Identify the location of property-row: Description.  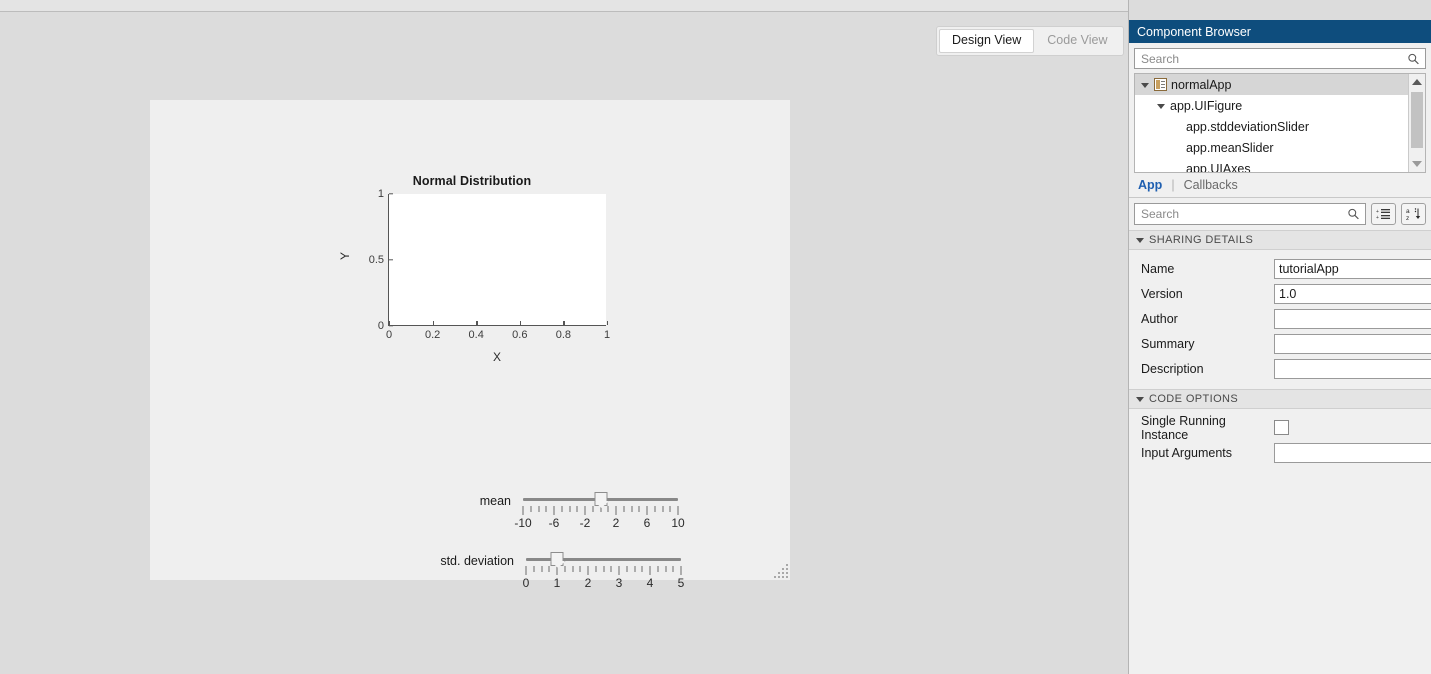
(1280, 368).